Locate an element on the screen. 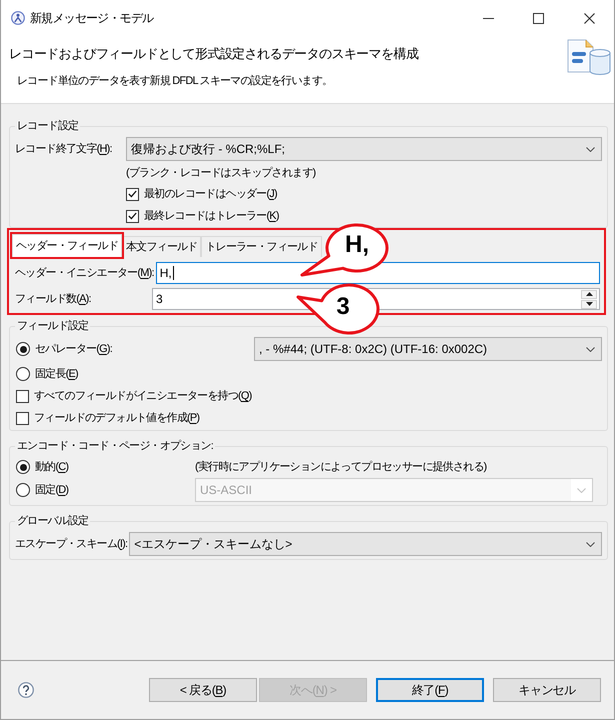 Image resolution: width=615 pixels, height=720 pixels. callout-tooltip: 3 is located at coordinates (338, 309).